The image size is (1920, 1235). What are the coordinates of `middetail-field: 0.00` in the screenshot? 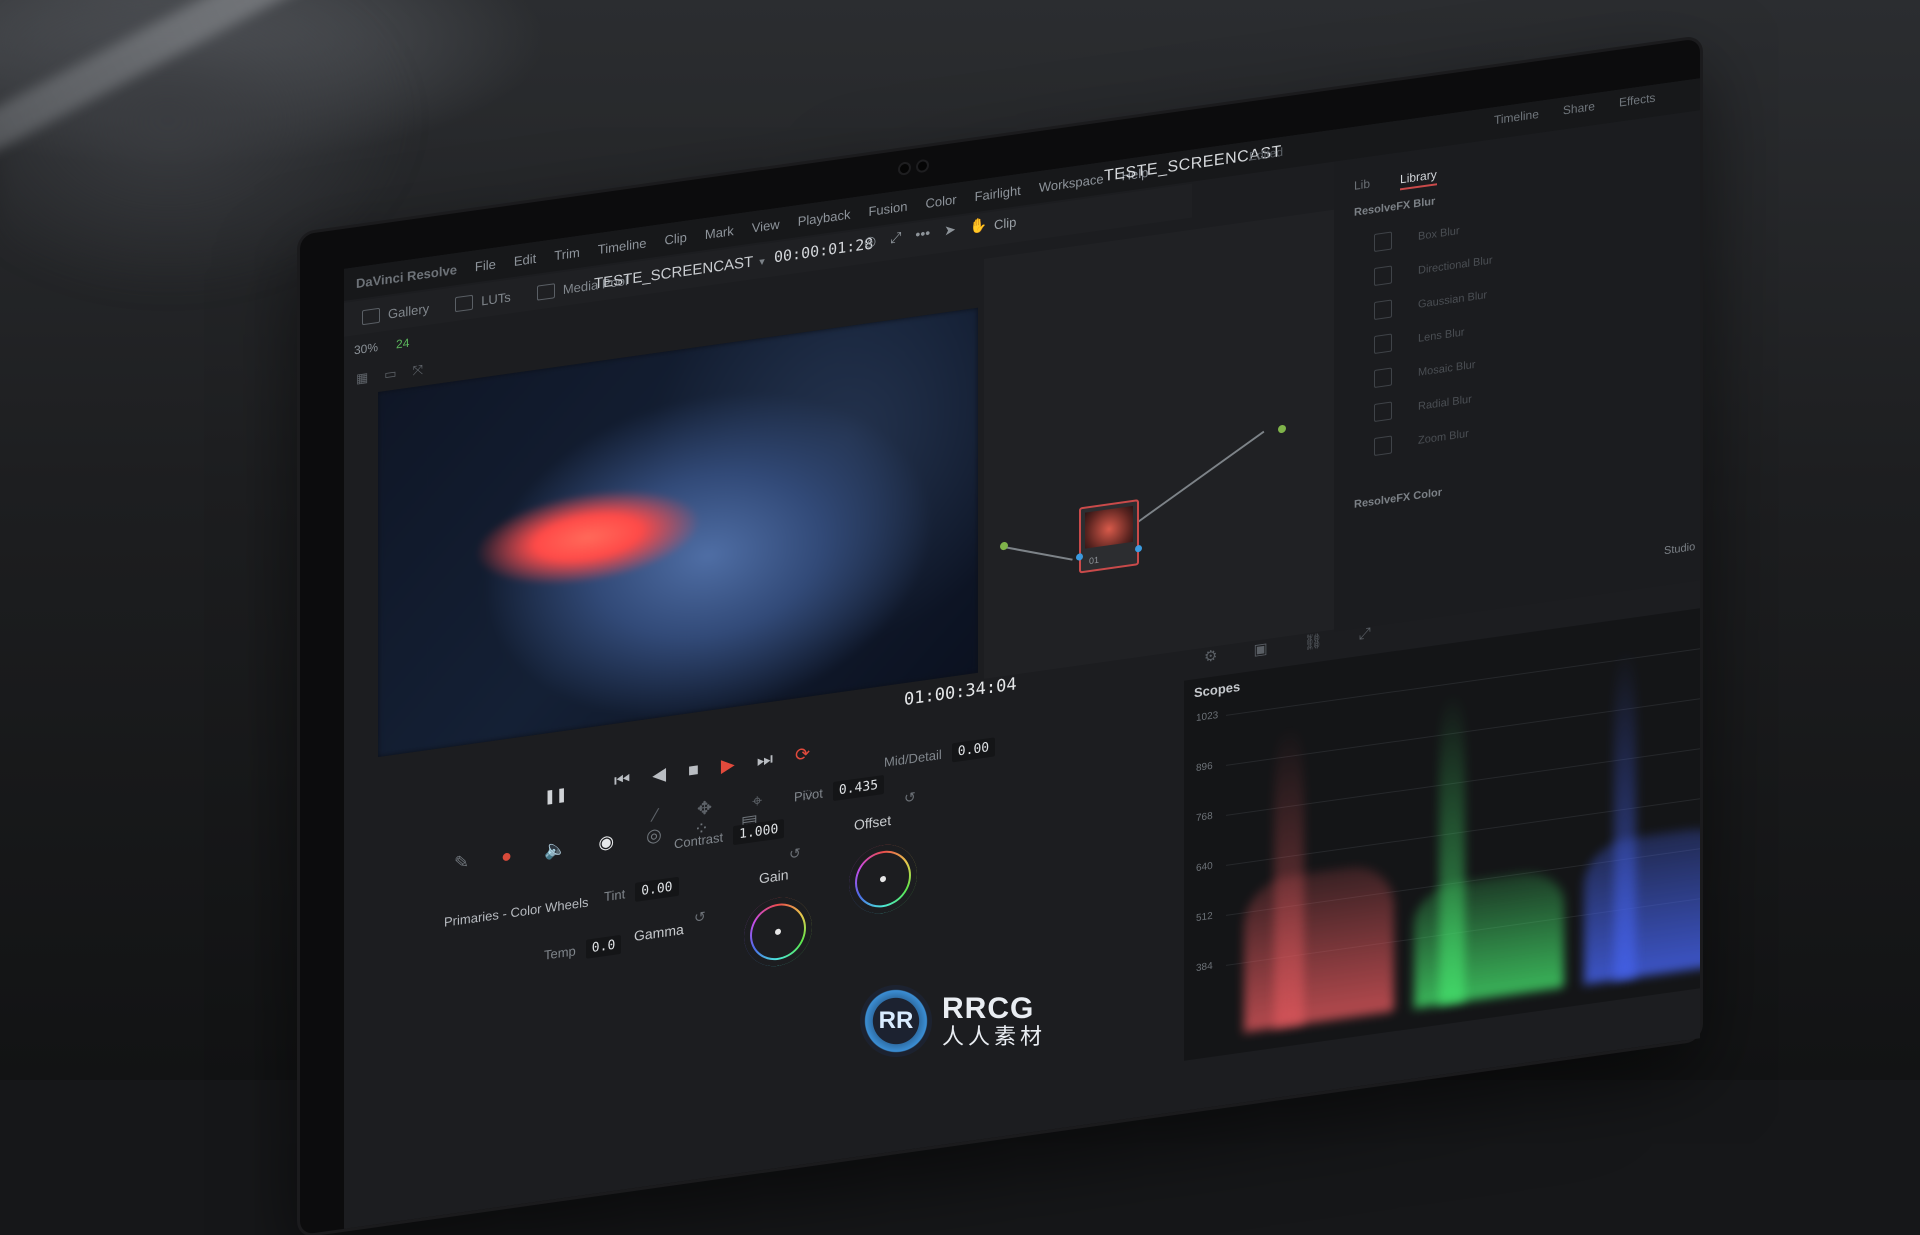 It's located at (973, 750).